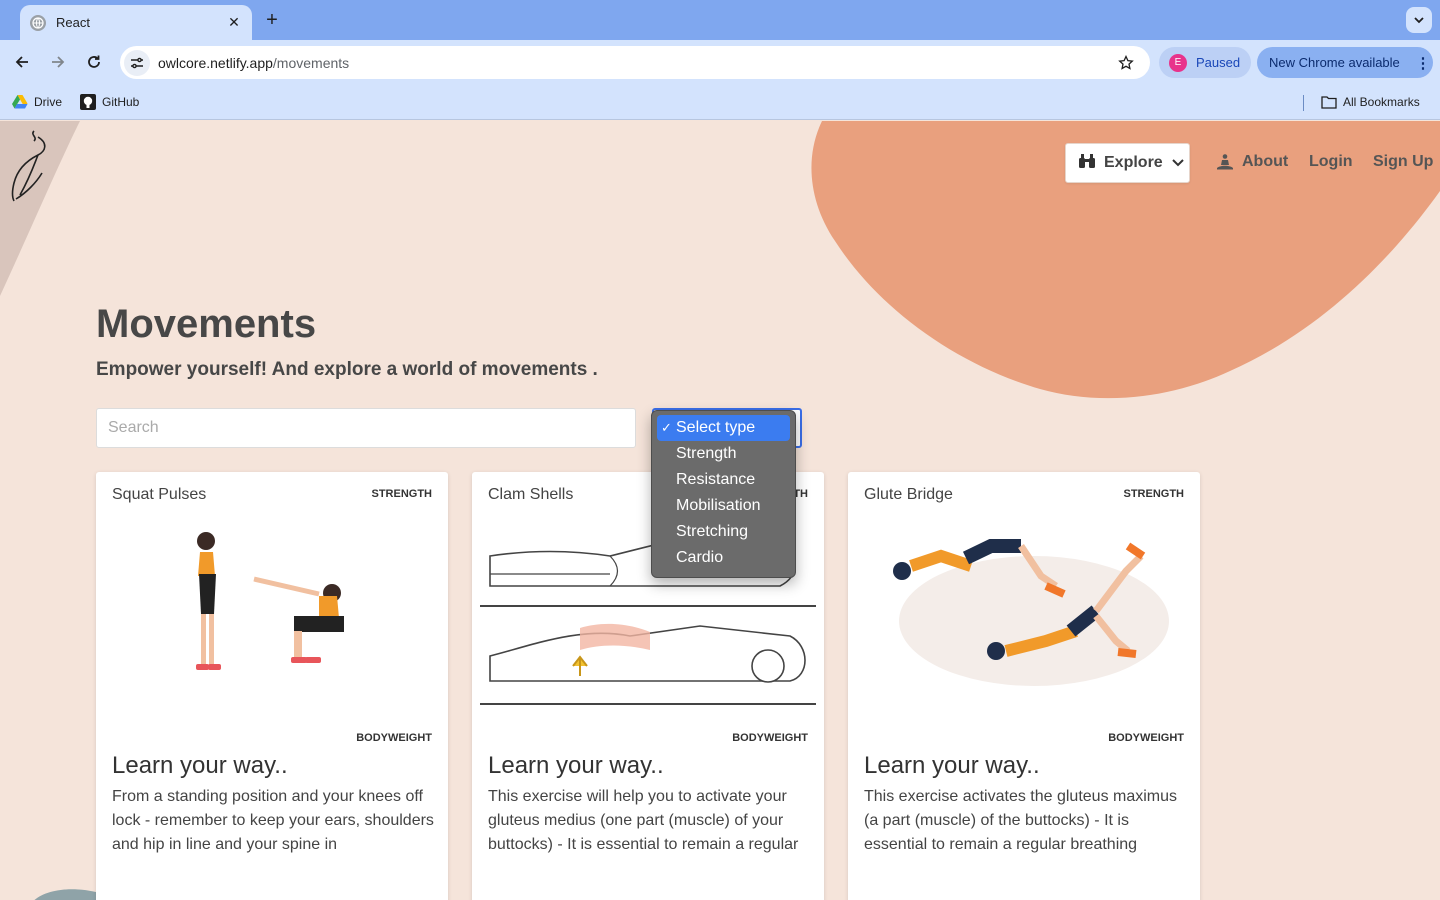 This screenshot has width=1440, height=900. I want to click on owl-logo, so click(32, 166).